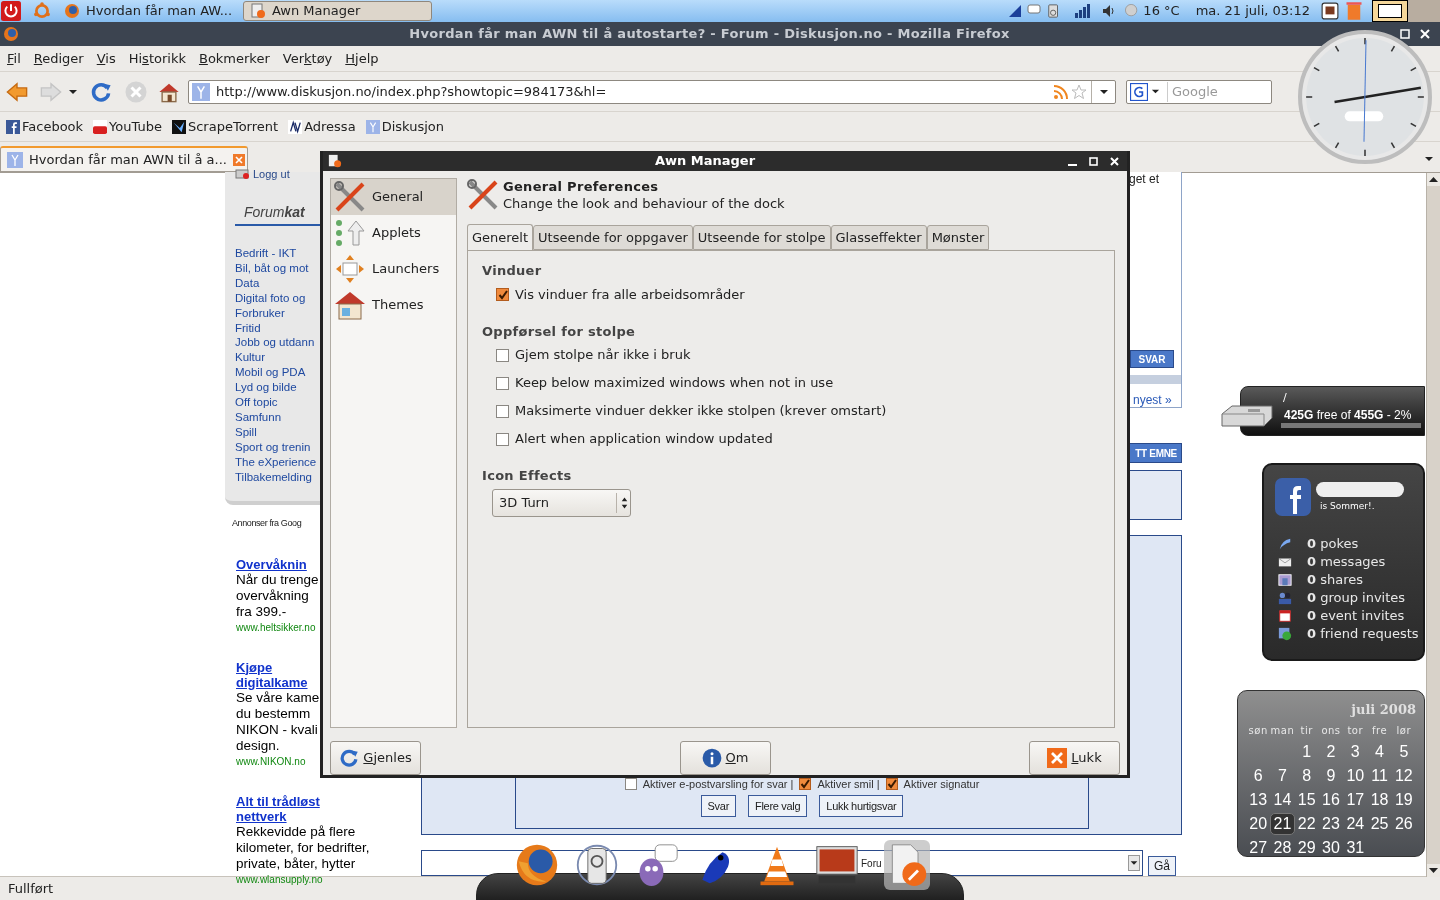 This screenshot has width=1440, height=900. What do you see at coordinates (1433, 525) in the screenshot?
I see `scrollbar` at bounding box center [1433, 525].